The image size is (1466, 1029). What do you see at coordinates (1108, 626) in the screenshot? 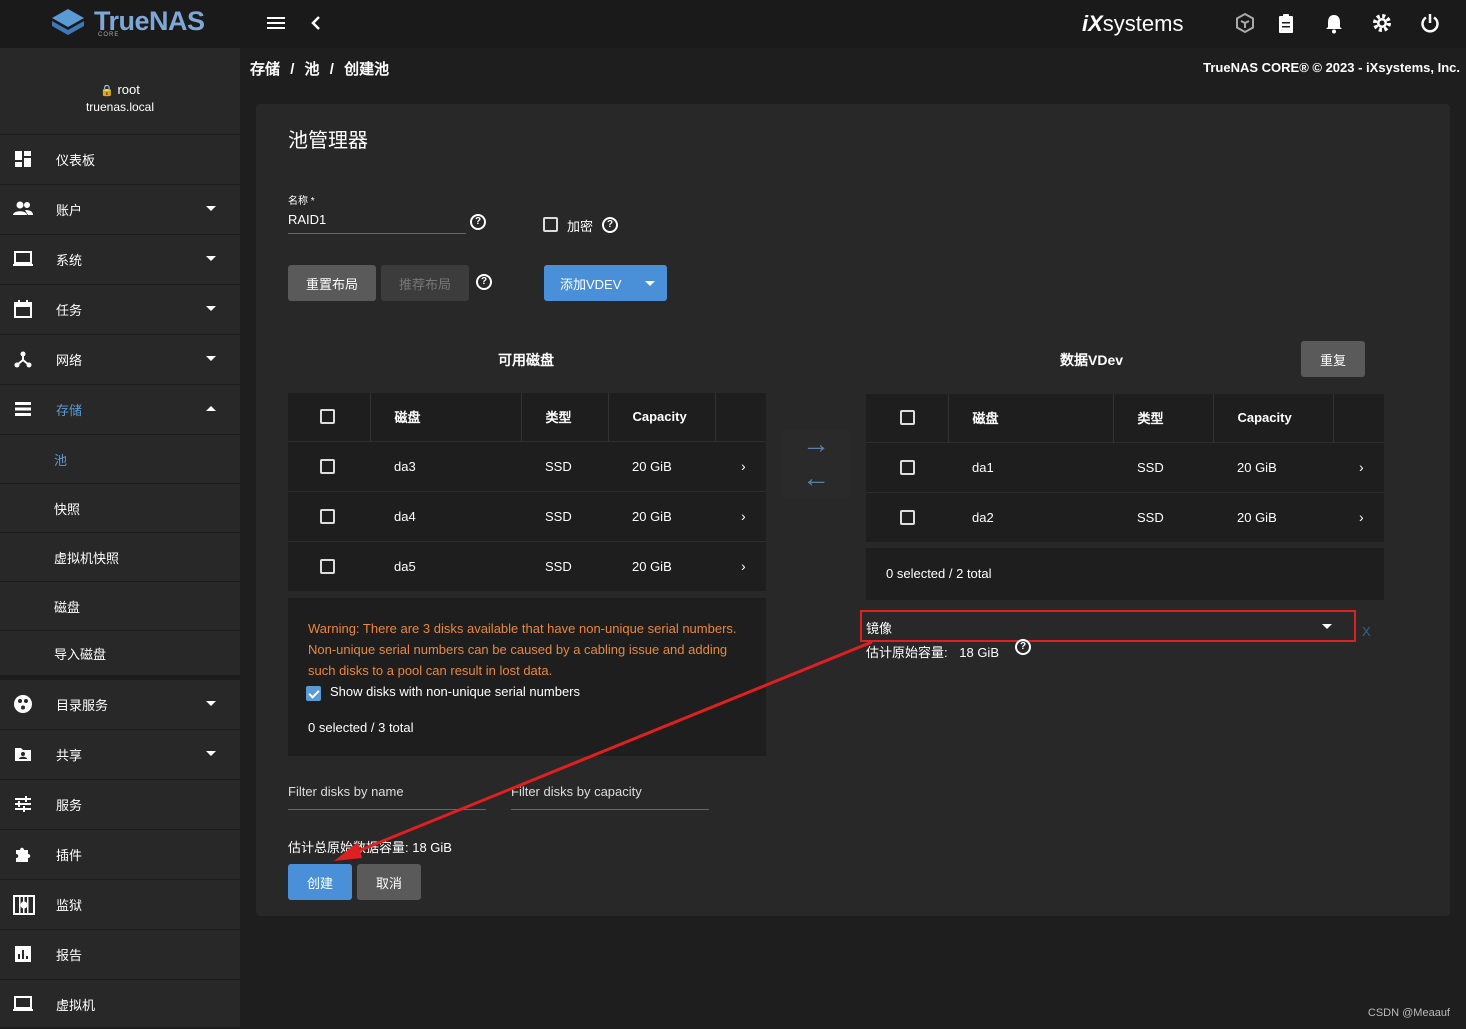
I see `vdev-type-select: 镜像` at bounding box center [1108, 626].